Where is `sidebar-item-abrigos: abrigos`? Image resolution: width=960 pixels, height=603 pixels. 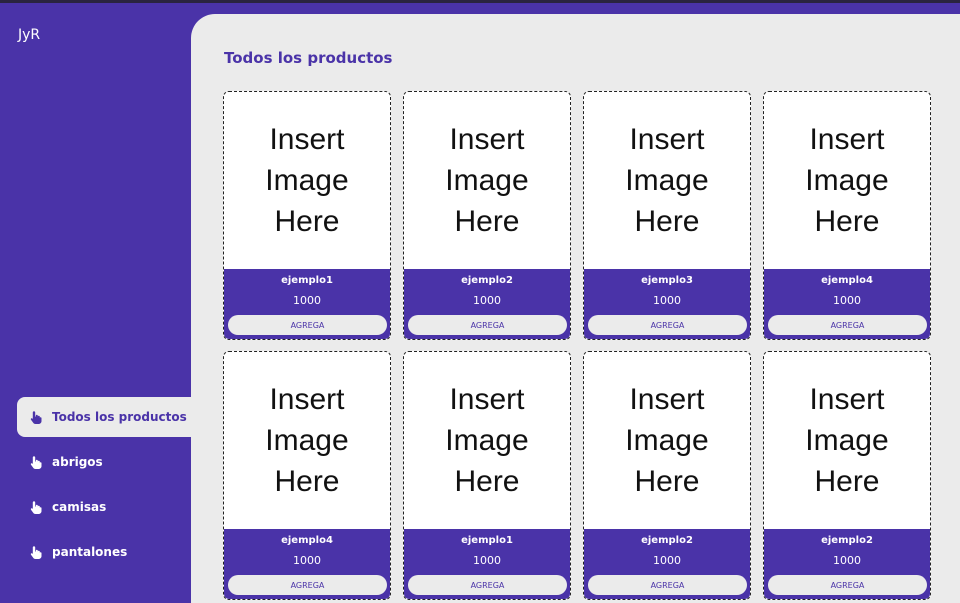 sidebar-item-abrigos: abrigos is located at coordinates (104, 462).